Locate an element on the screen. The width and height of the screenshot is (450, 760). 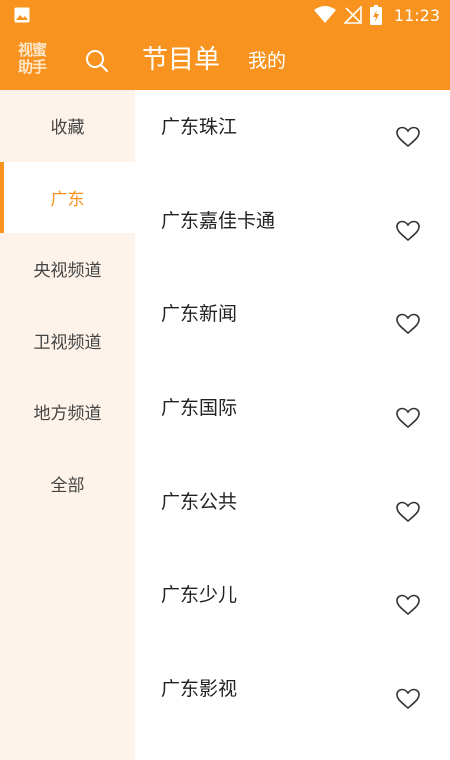
app-logo: 视蜜 助手 is located at coordinates (37, 60).